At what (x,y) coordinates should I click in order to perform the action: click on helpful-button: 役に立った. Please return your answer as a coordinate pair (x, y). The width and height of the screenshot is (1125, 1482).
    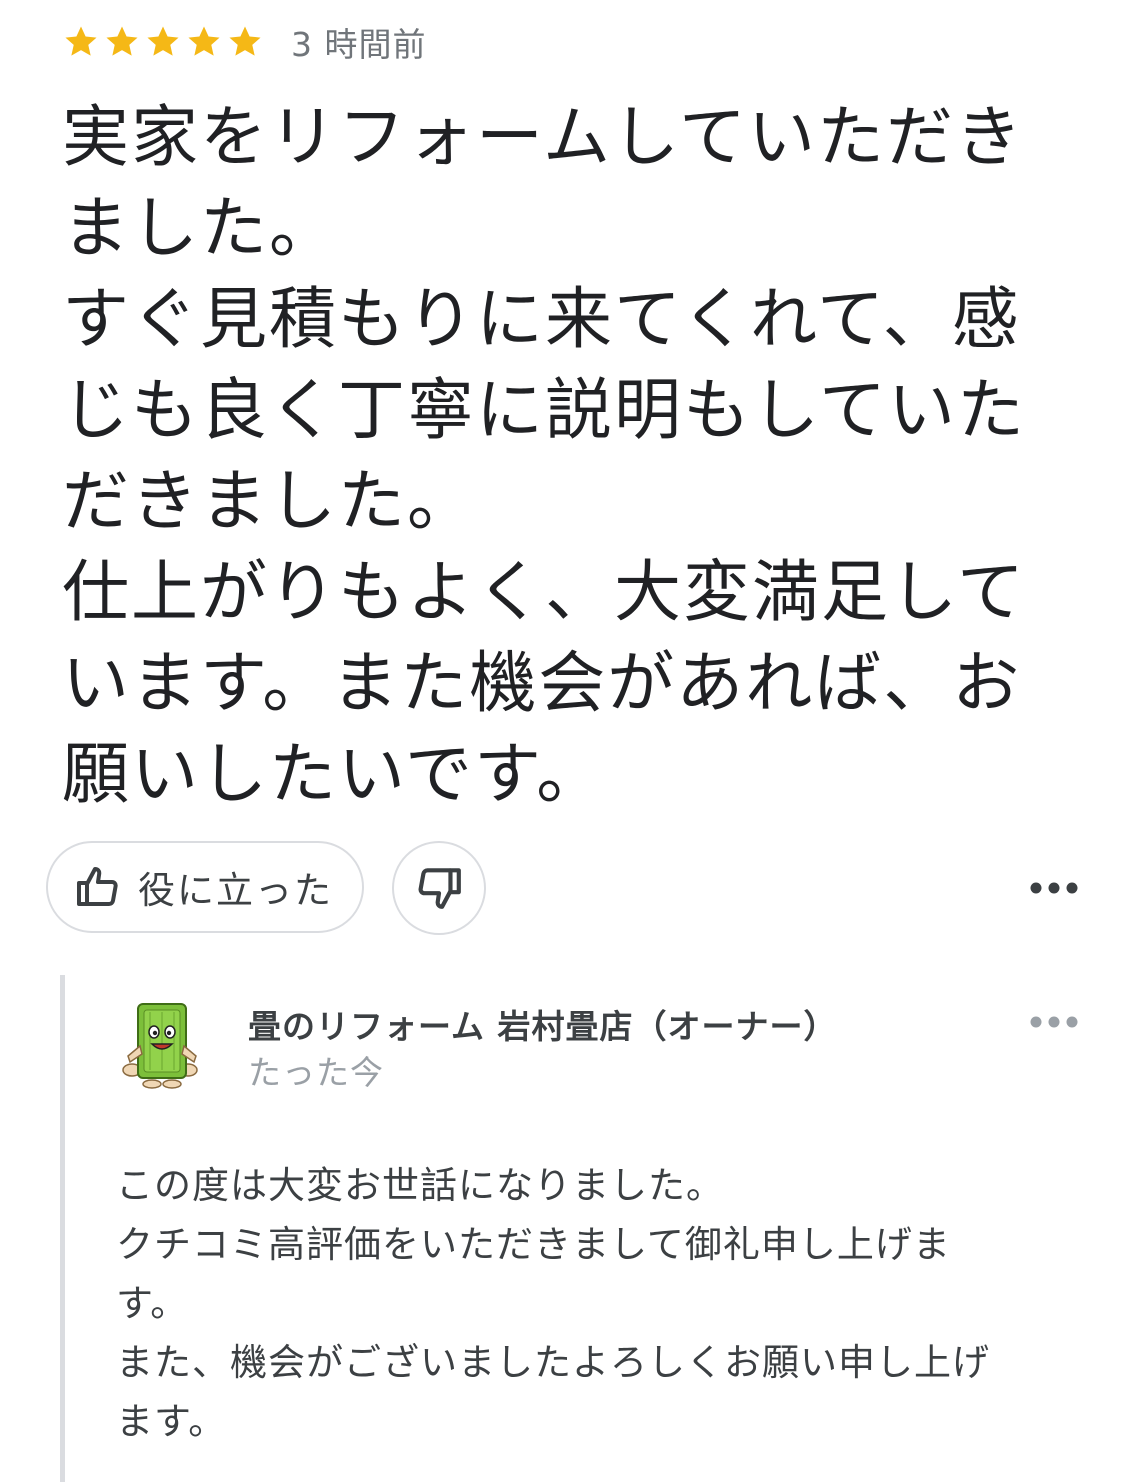
    Looking at the image, I should click on (205, 887).